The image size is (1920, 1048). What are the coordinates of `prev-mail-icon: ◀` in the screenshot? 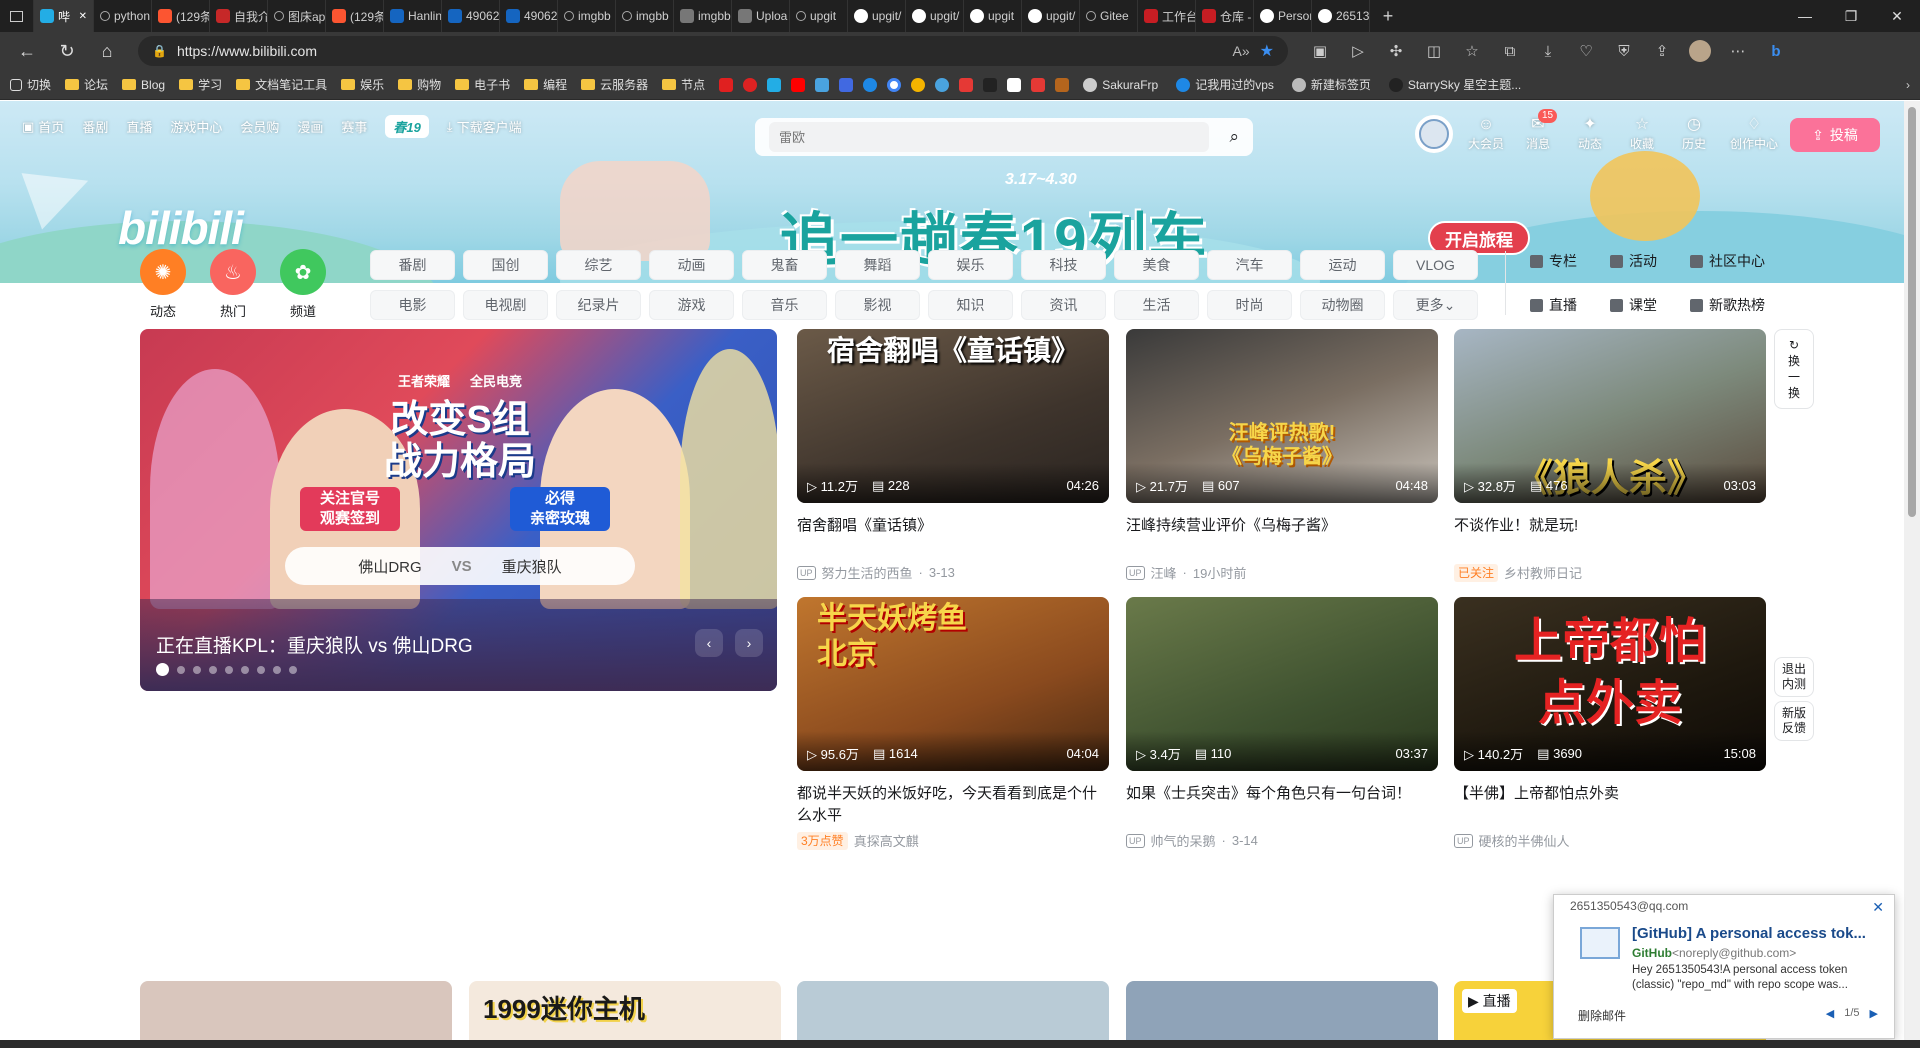 It's located at (1830, 1013).